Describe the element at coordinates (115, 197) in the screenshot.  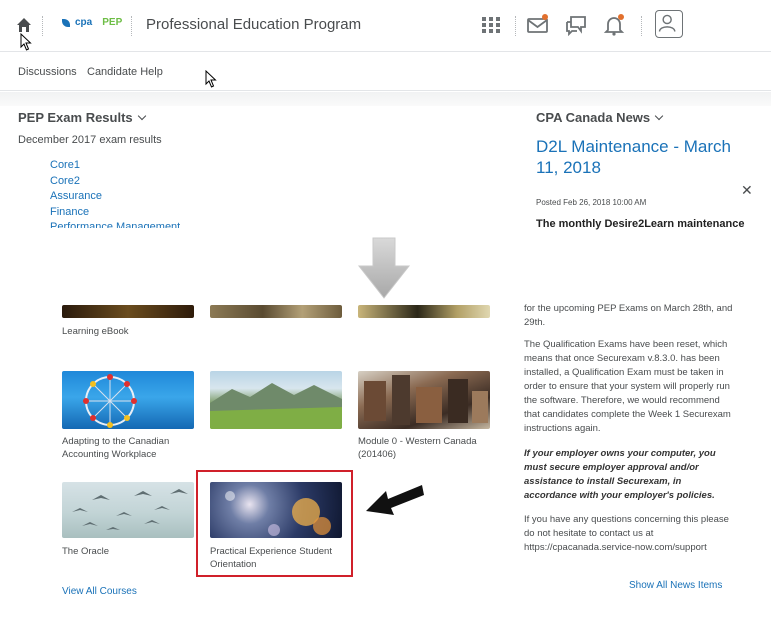
I see `exam-link-assurance: Assurance` at that location.